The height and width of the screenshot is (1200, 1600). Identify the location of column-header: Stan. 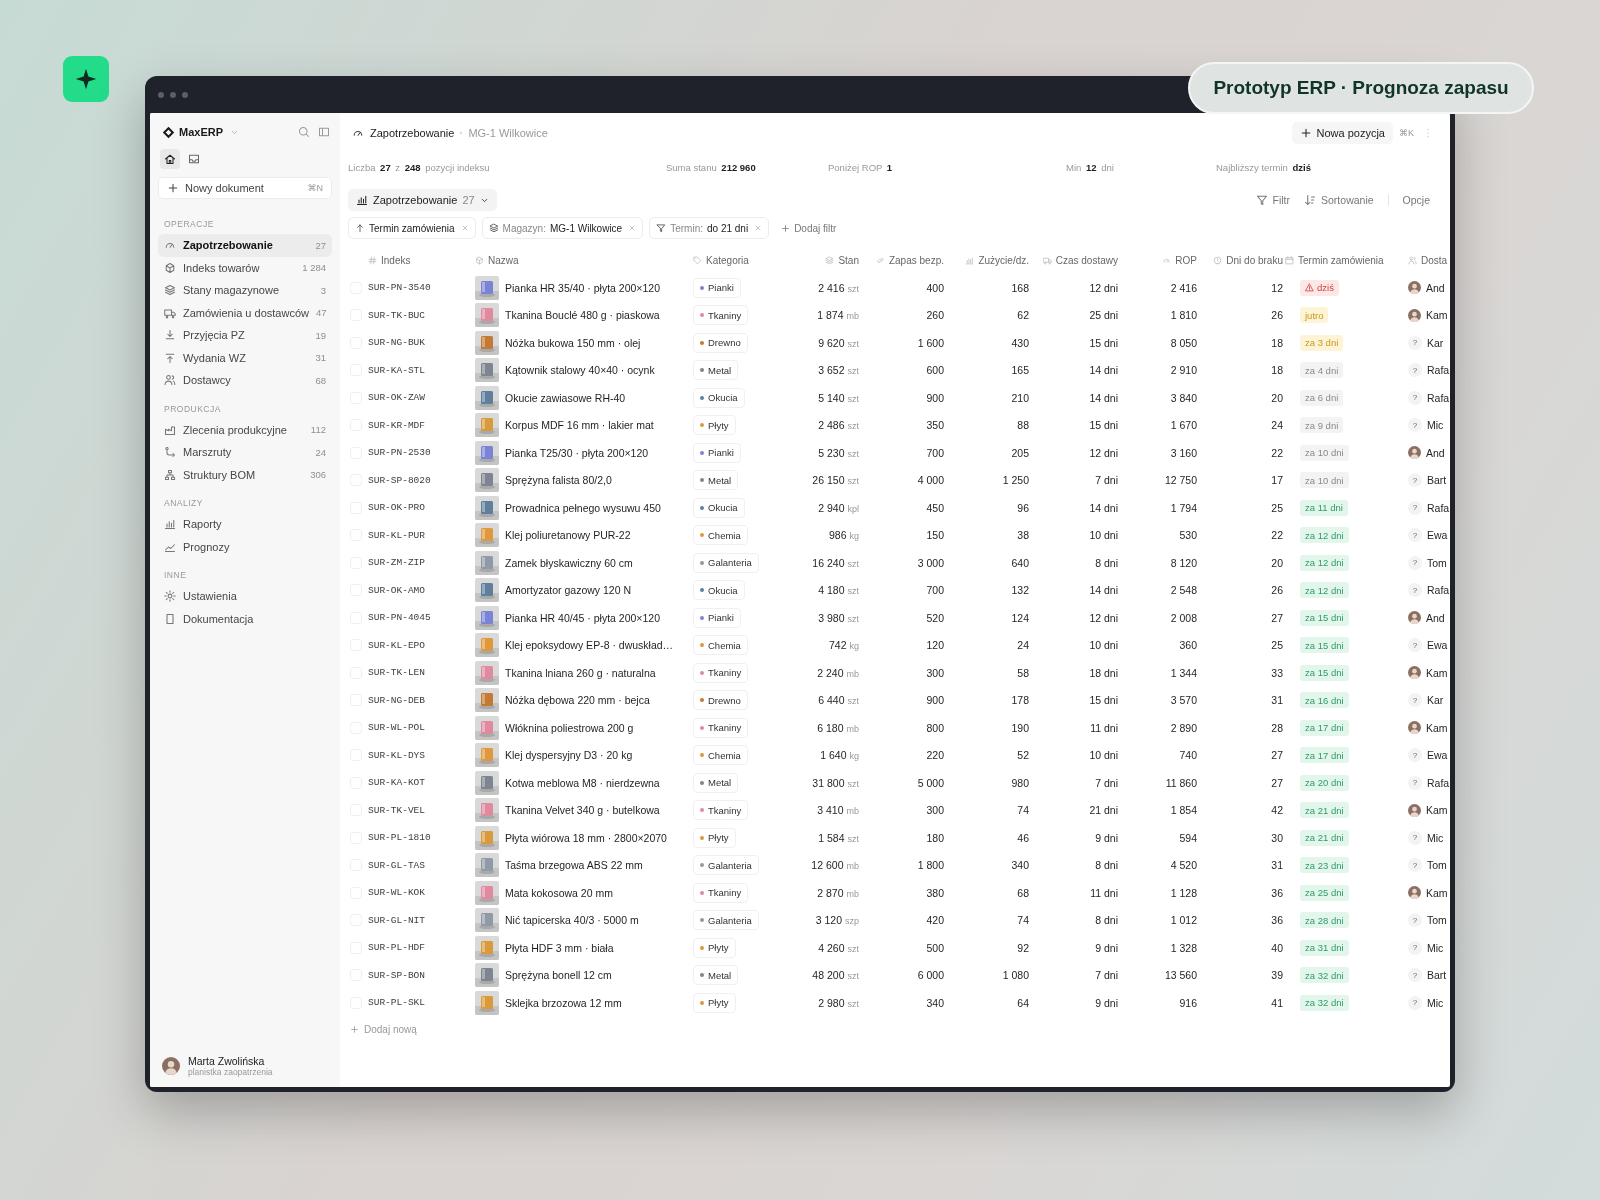
(842, 260).